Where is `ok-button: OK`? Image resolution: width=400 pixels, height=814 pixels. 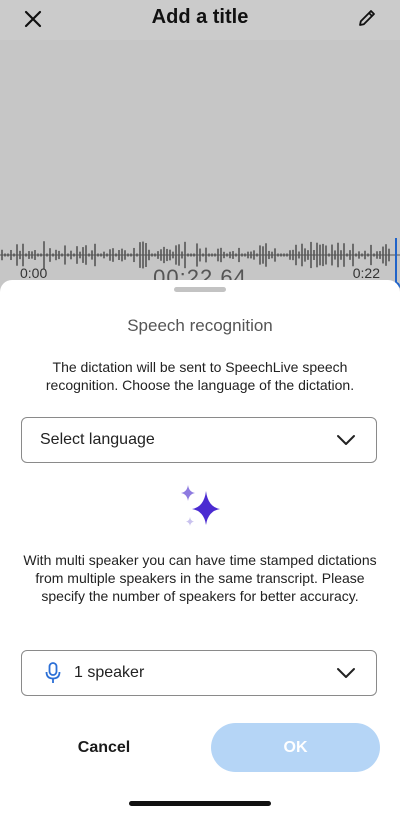
ok-button: OK is located at coordinates (295, 747).